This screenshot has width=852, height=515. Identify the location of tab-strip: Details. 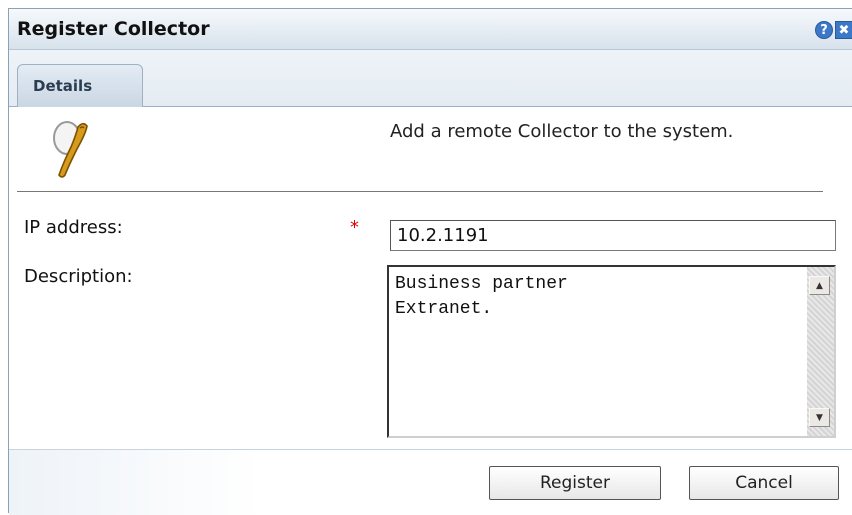
(430, 78).